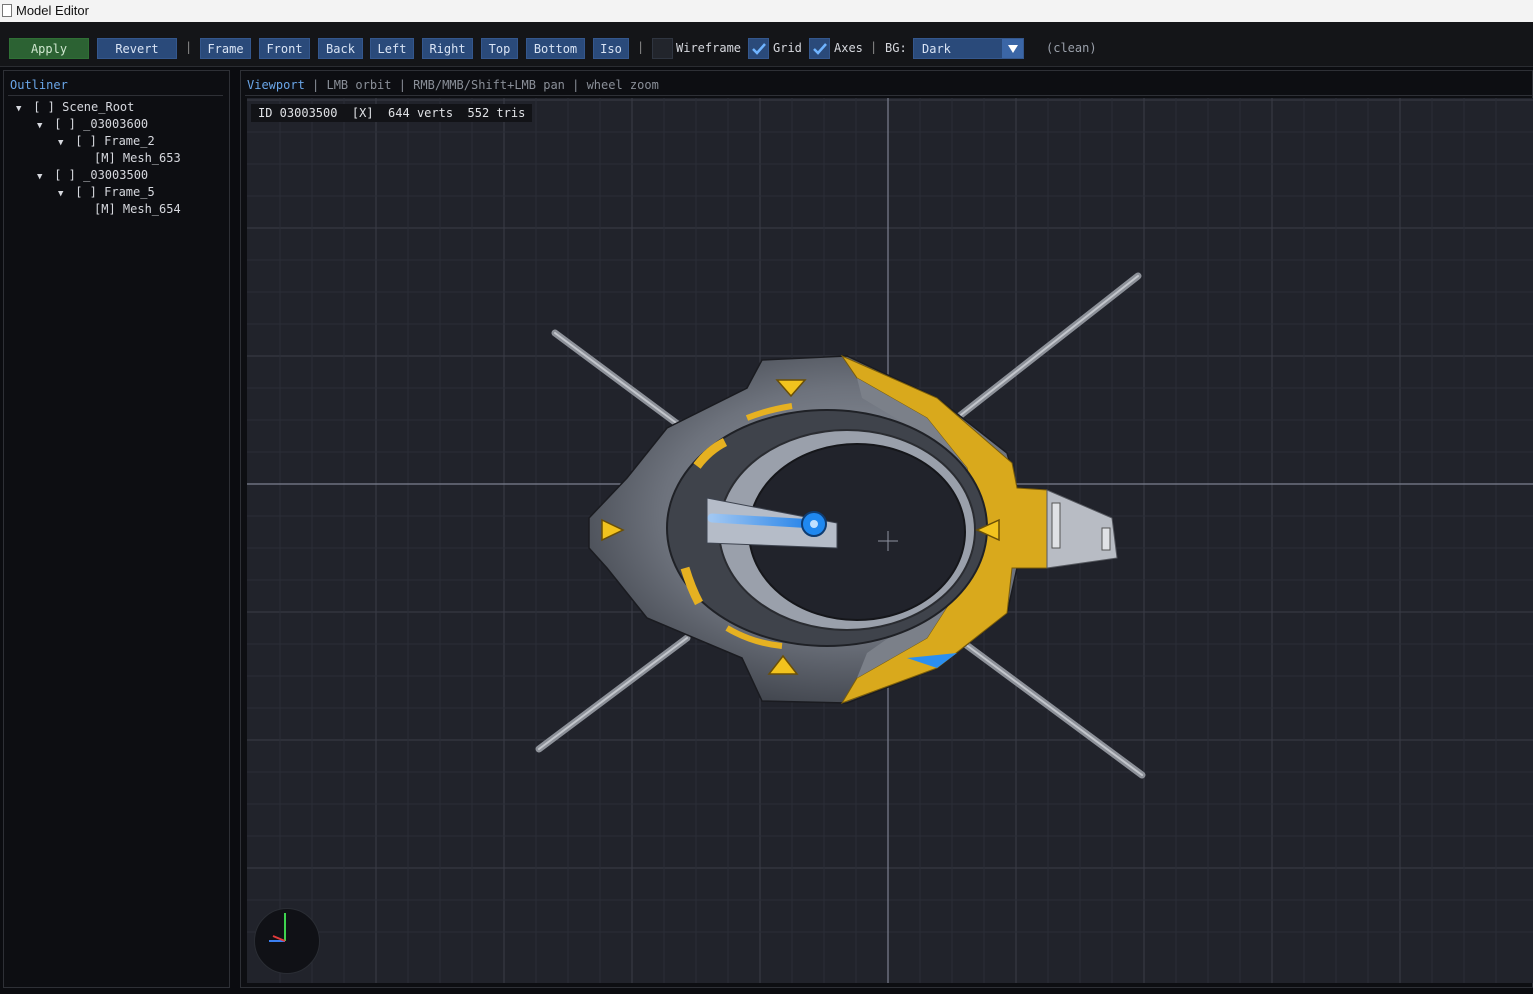 The height and width of the screenshot is (994, 1533). I want to click on axes-checkbox, so click(819, 48).